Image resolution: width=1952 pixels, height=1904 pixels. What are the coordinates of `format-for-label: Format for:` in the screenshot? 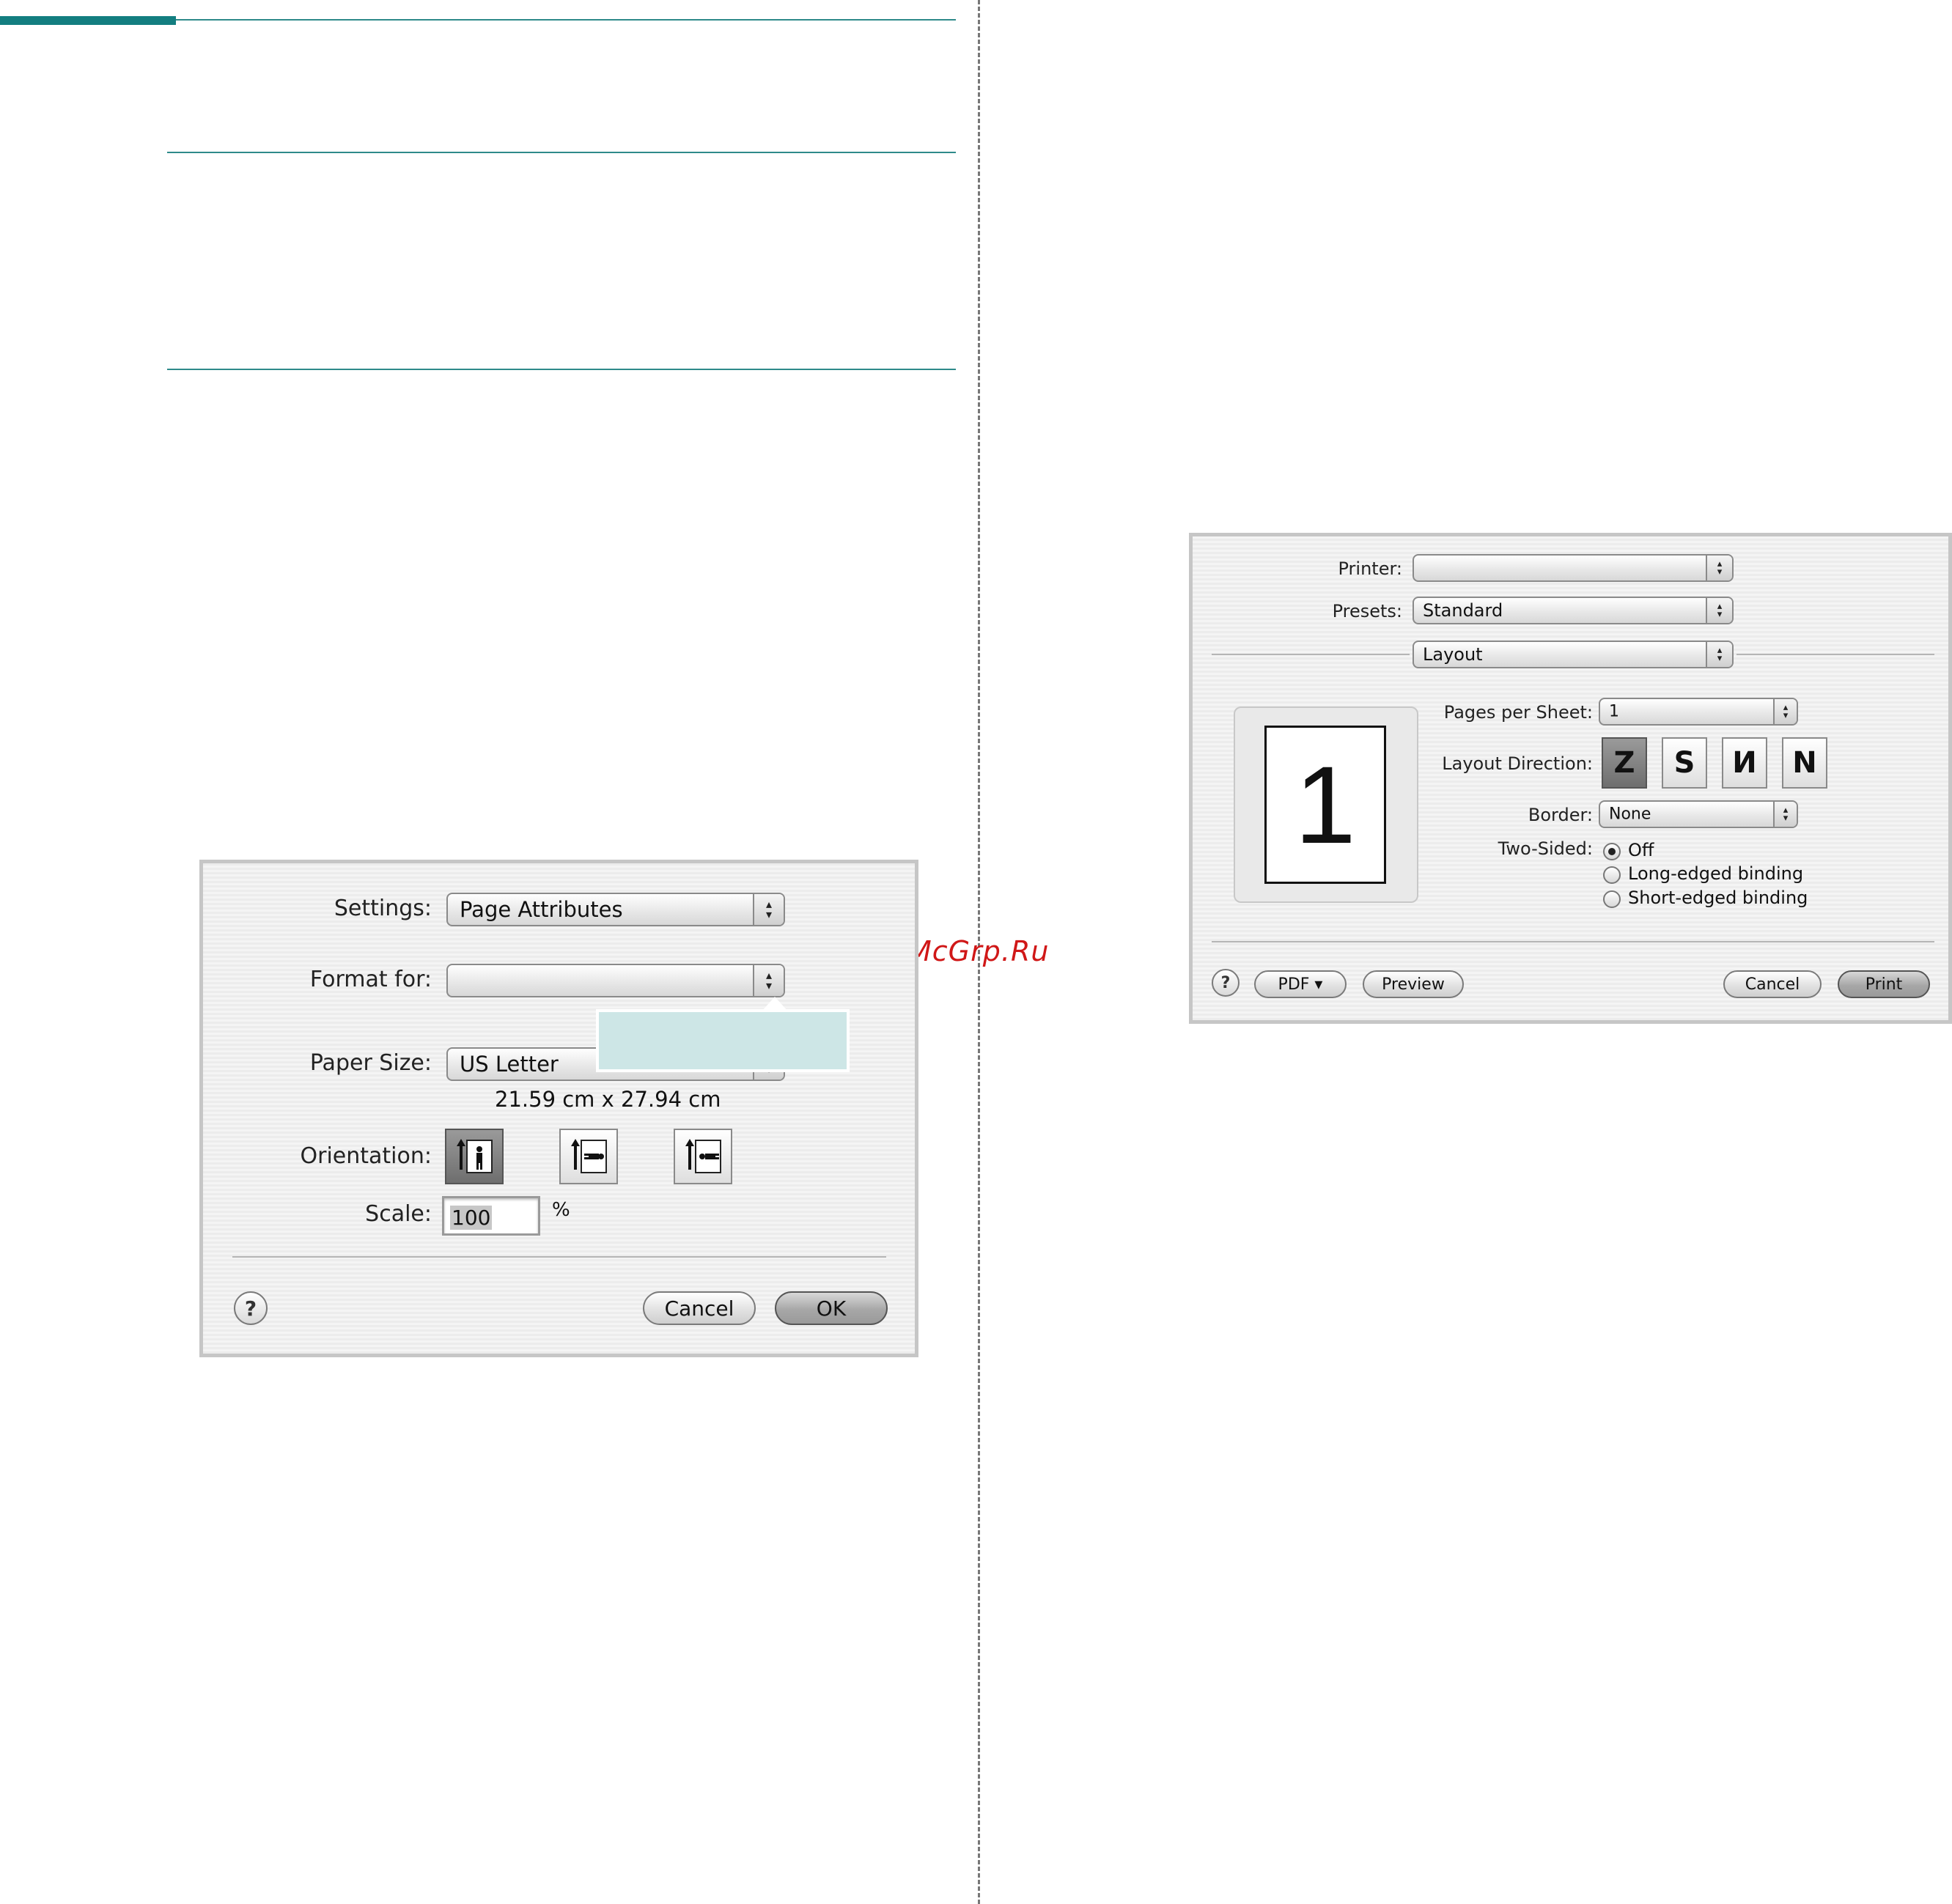 It's located at (370, 979).